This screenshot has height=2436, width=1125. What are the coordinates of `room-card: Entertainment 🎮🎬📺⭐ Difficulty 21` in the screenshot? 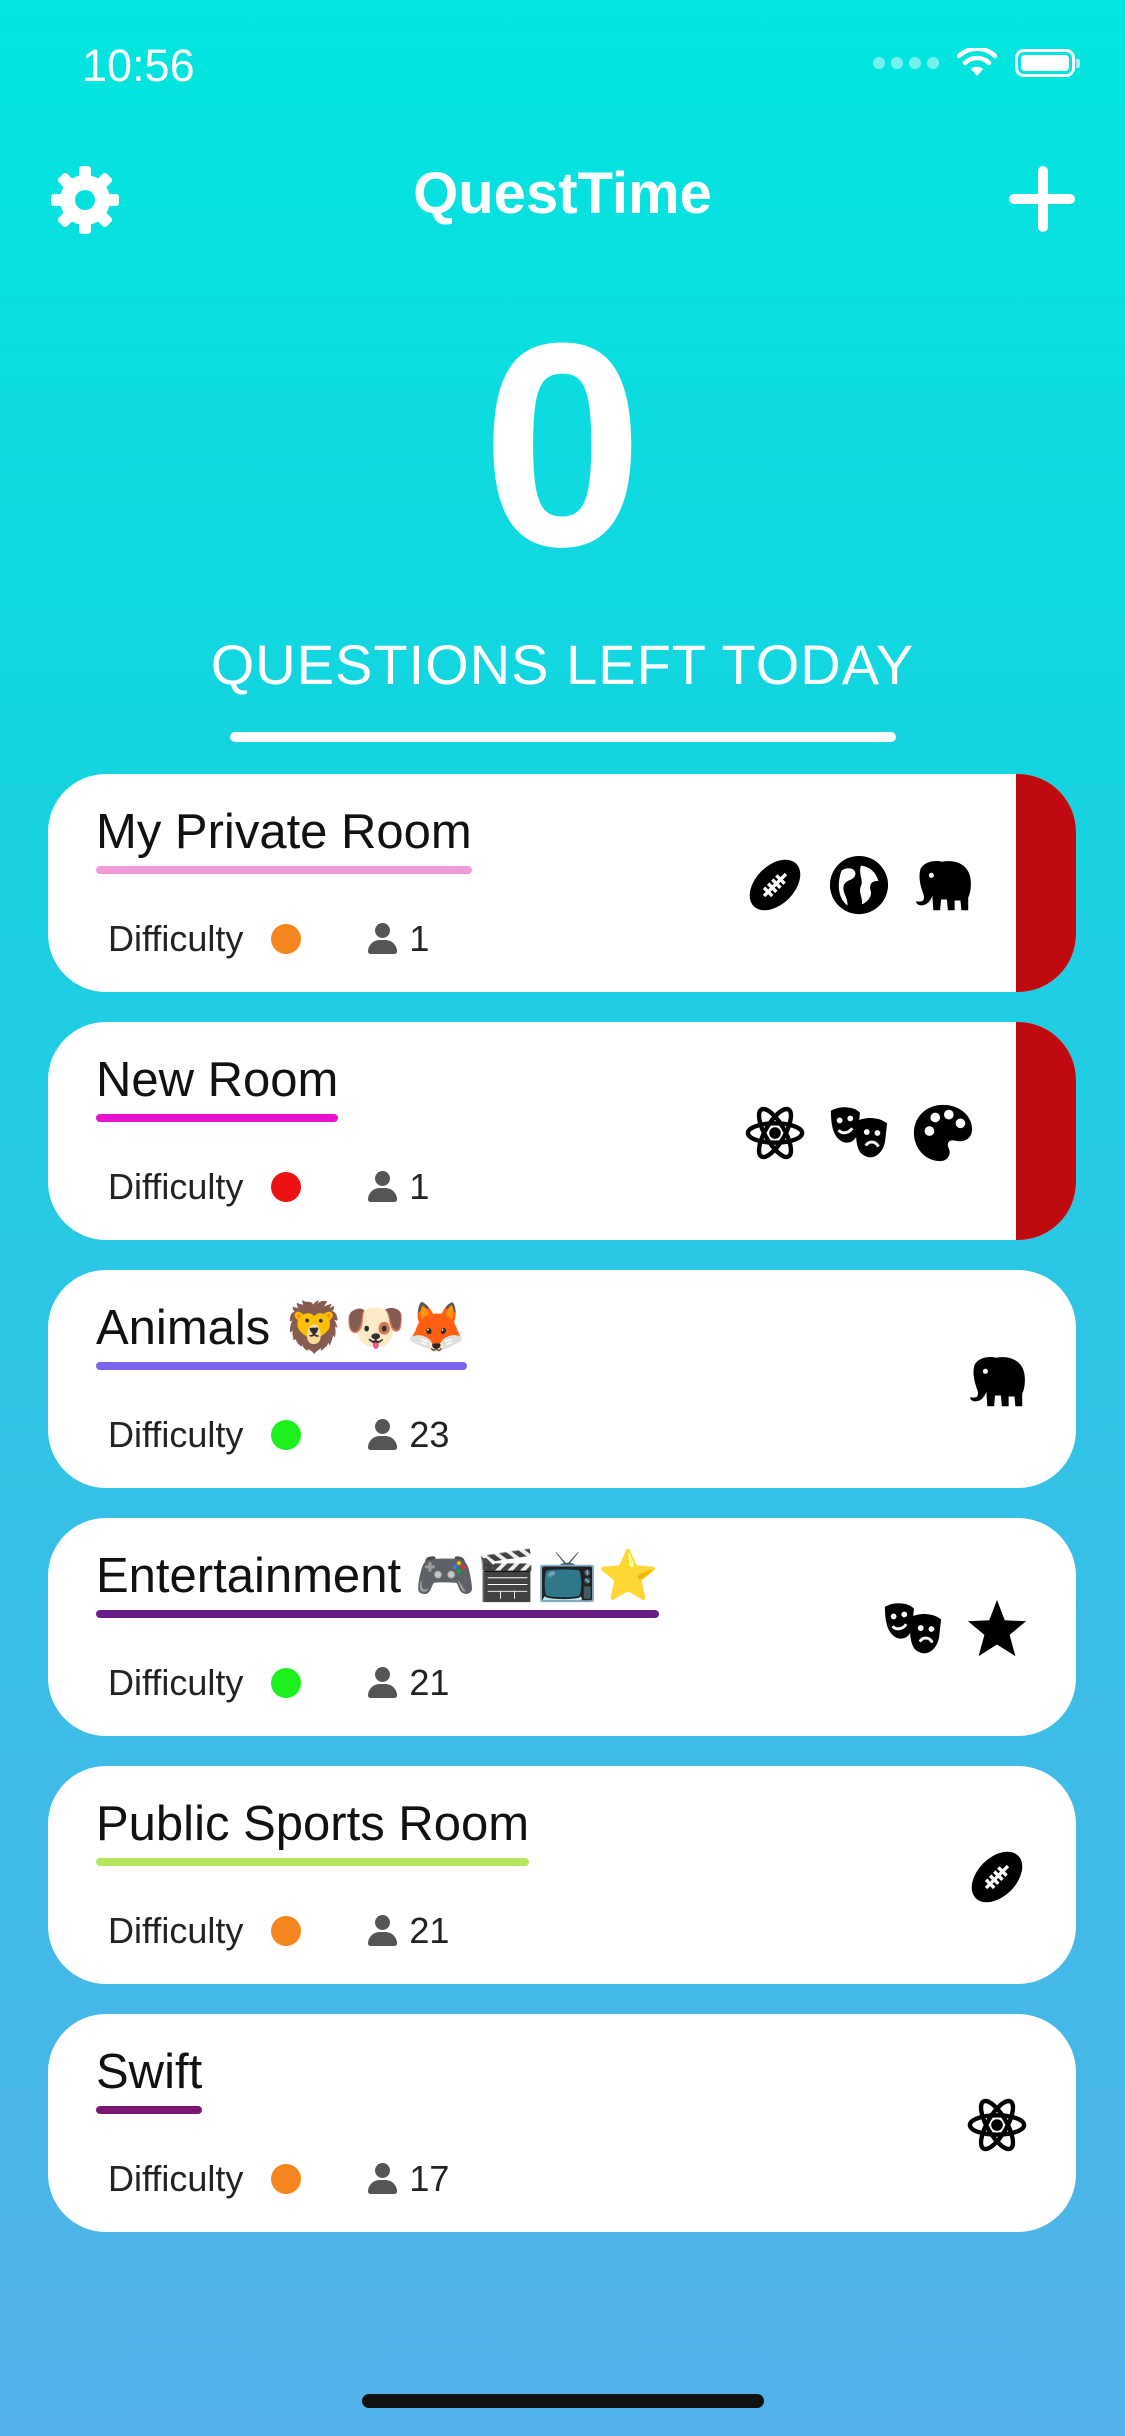 It's located at (562, 1627).